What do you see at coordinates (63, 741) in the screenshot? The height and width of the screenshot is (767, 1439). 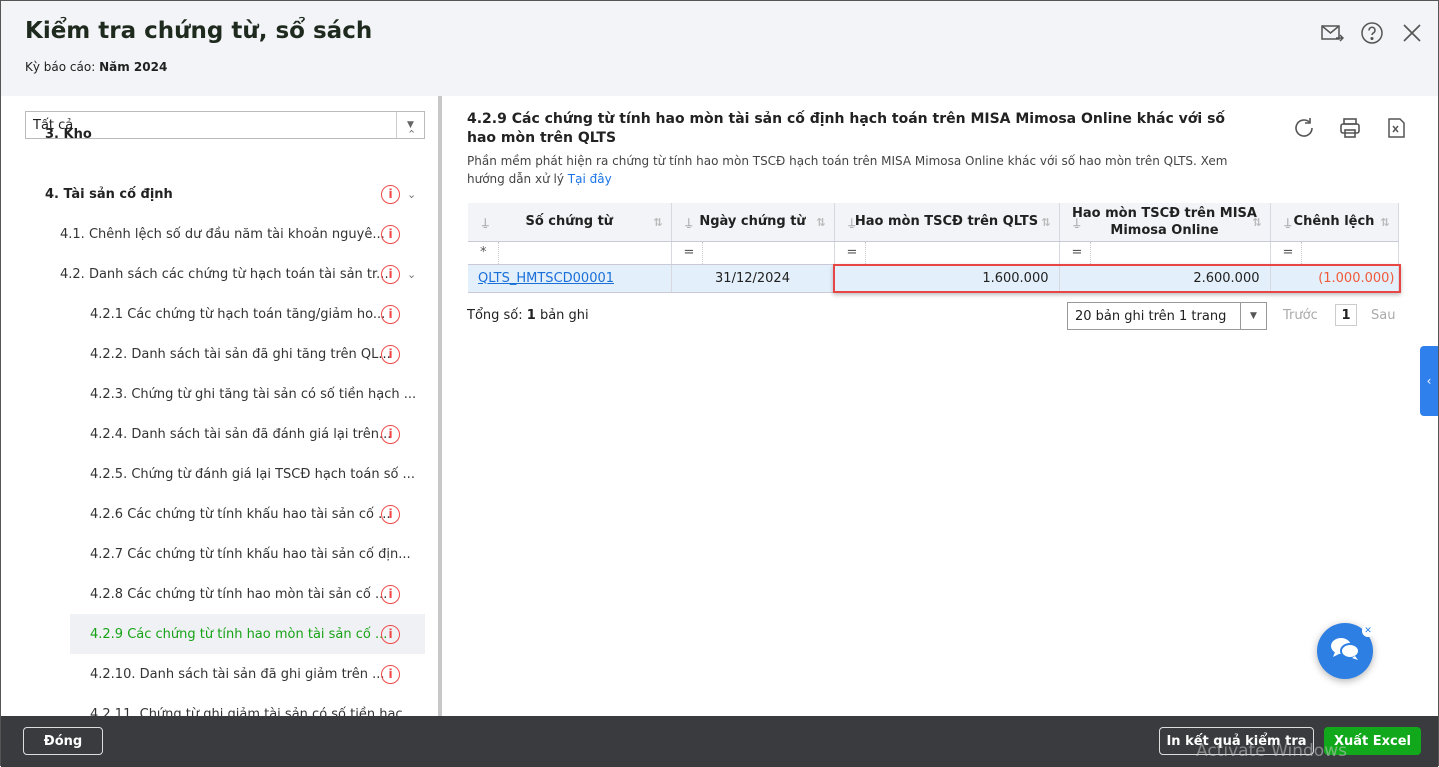 I see `close-button: Đóng` at bounding box center [63, 741].